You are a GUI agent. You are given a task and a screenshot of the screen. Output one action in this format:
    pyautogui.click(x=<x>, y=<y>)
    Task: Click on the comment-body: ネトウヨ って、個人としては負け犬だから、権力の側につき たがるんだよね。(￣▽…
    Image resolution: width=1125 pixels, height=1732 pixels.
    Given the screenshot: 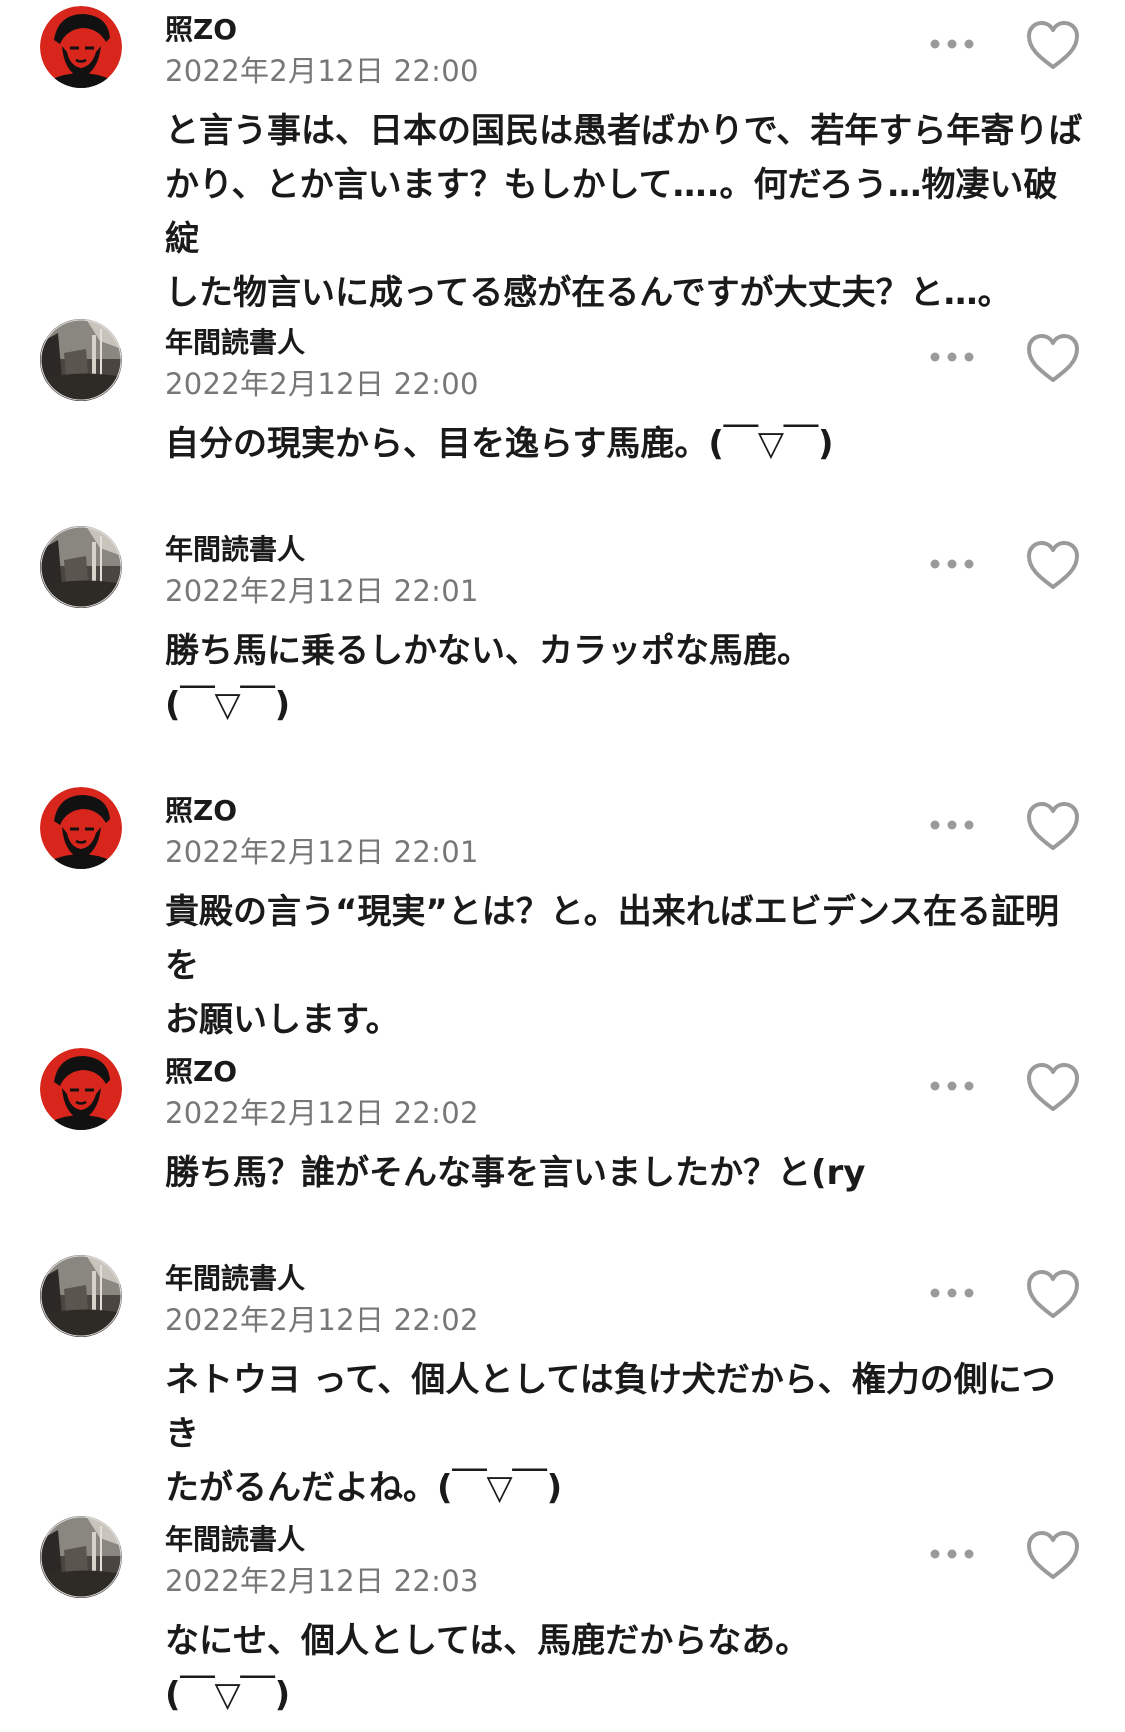 What is the action you would take?
    pyautogui.click(x=625, y=1434)
    